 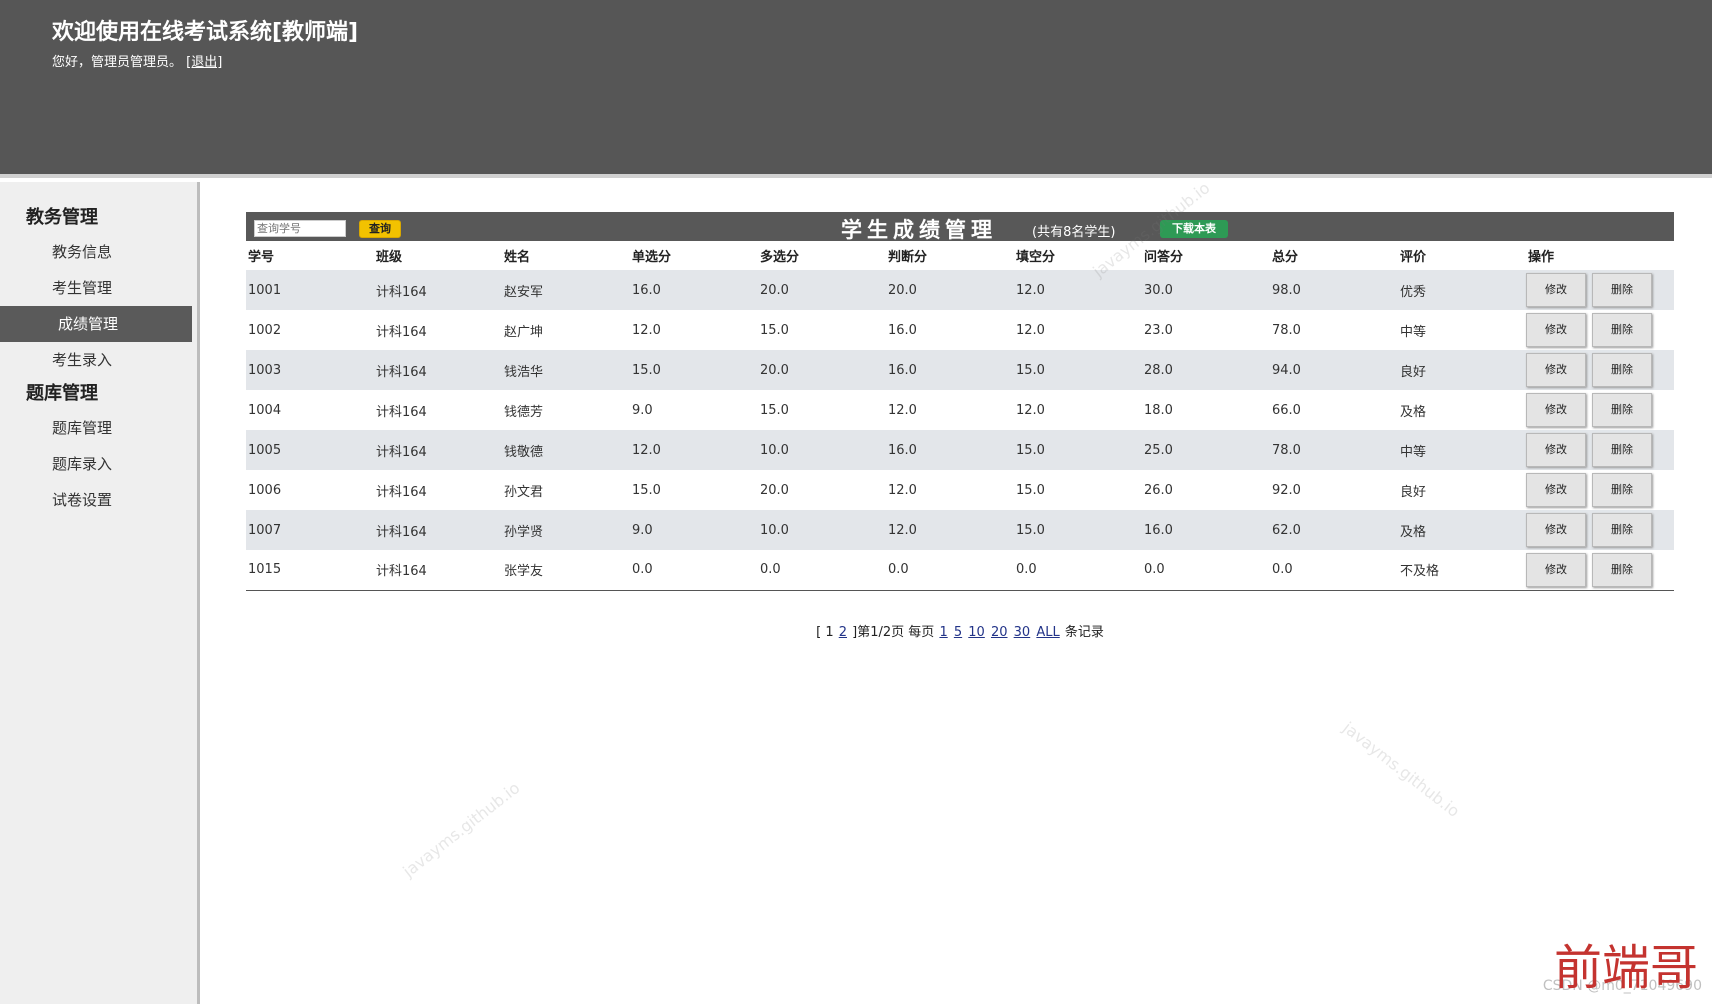 What do you see at coordinates (1413, 257) in the screenshot?
I see `column-header: 评价` at bounding box center [1413, 257].